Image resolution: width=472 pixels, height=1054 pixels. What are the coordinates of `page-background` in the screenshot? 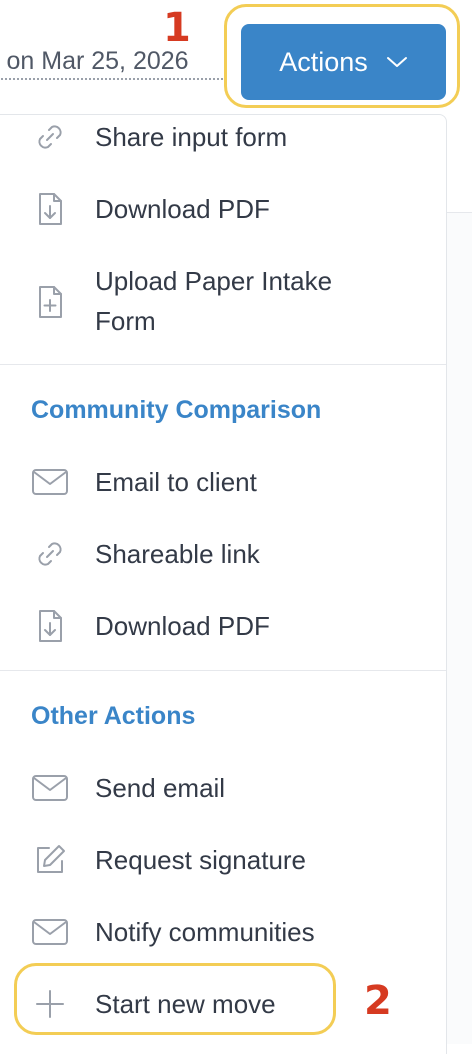 It's located at (459, 628).